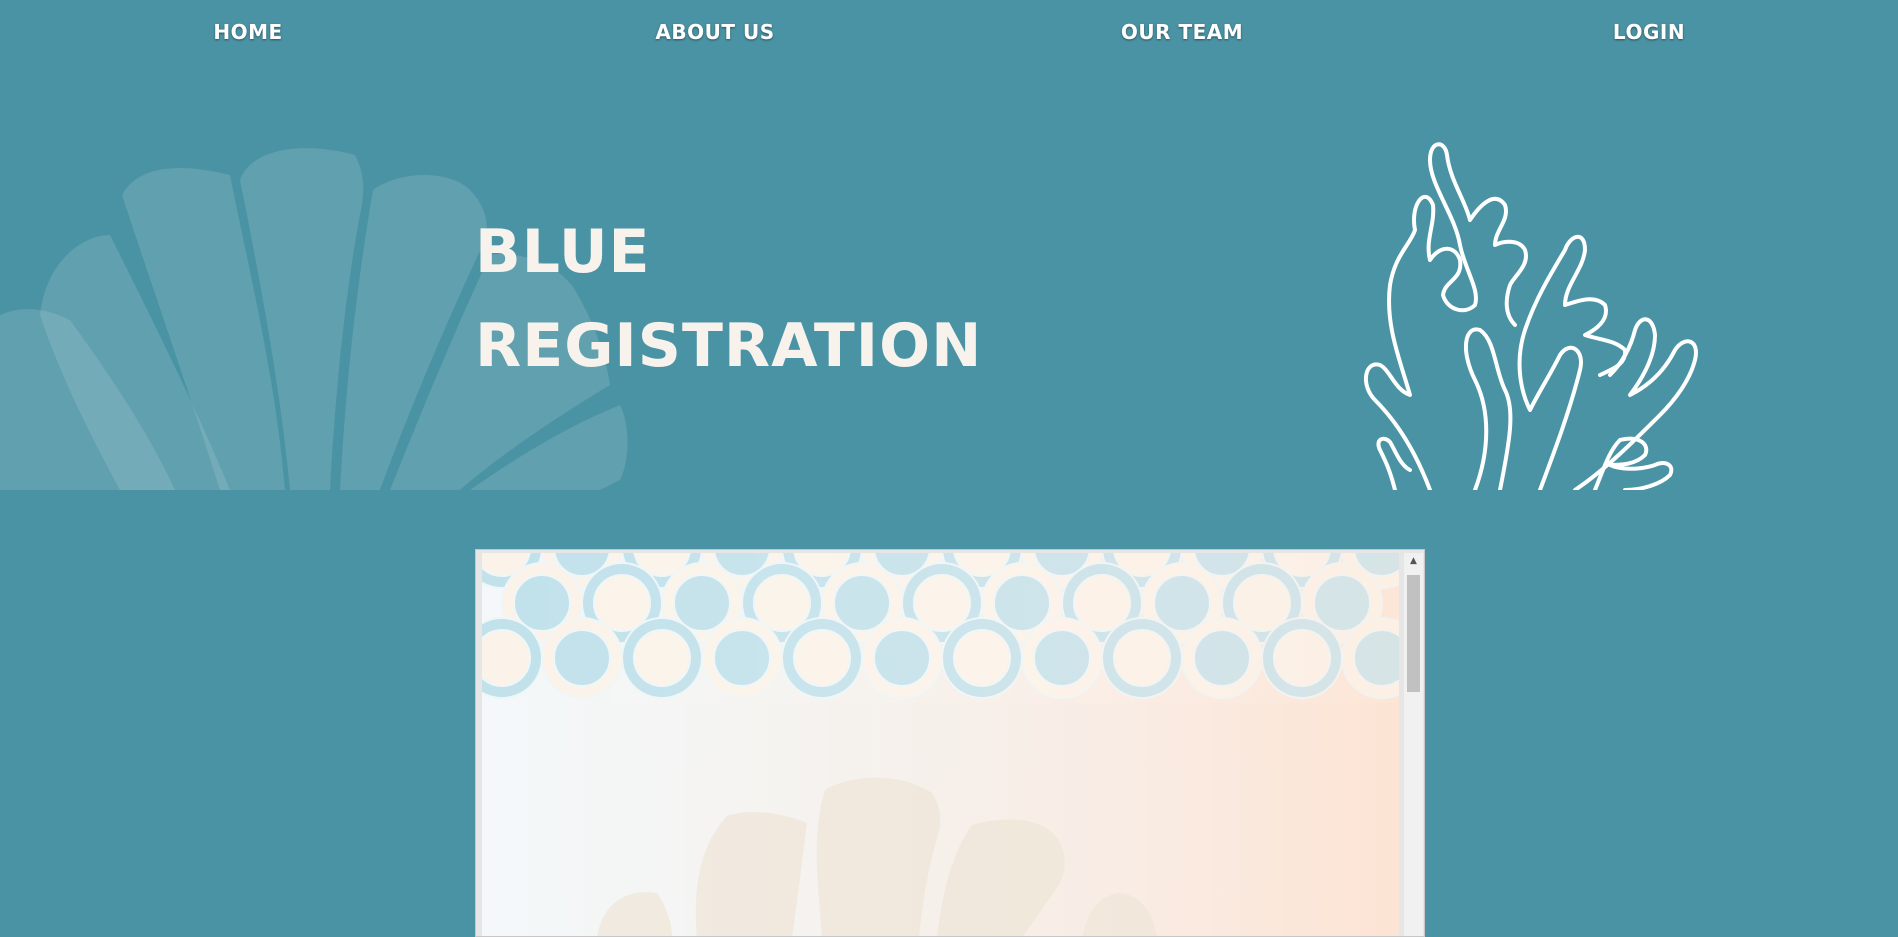 Image resolution: width=1898 pixels, height=937 pixels. Describe the element at coordinates (1649, 32) in the screenshot. I see `nav-login-link: LOGIN` at that location.